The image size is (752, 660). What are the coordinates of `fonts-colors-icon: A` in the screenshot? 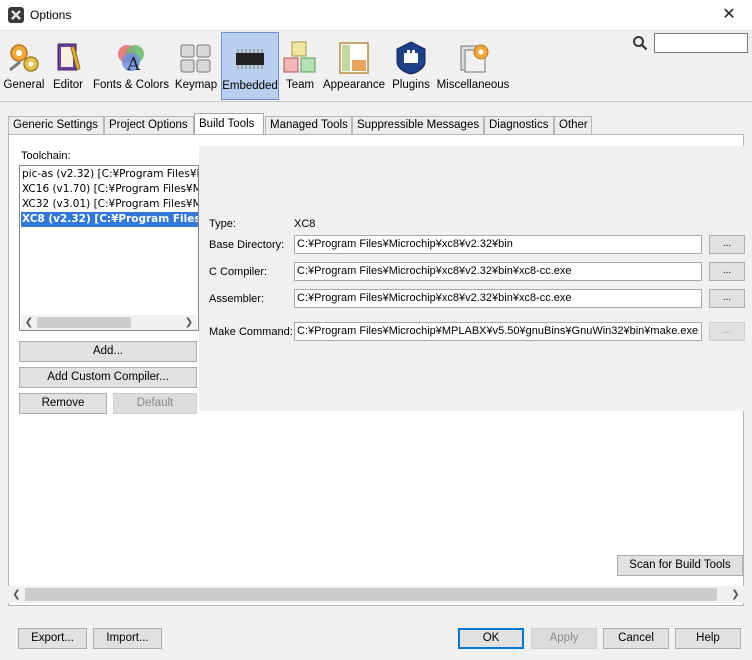 It's located at (131, 60).